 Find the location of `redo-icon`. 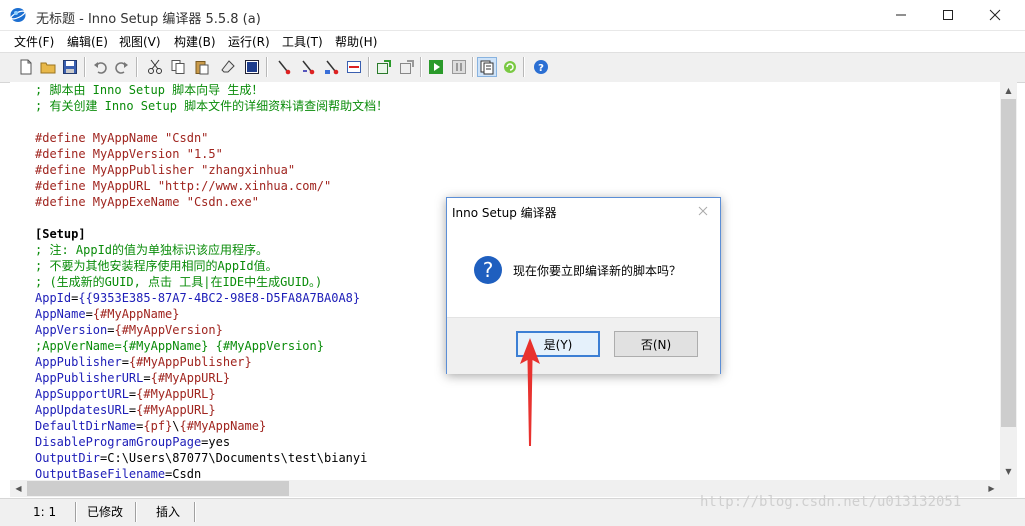

redo-icon is located at coordinates (121, 68).